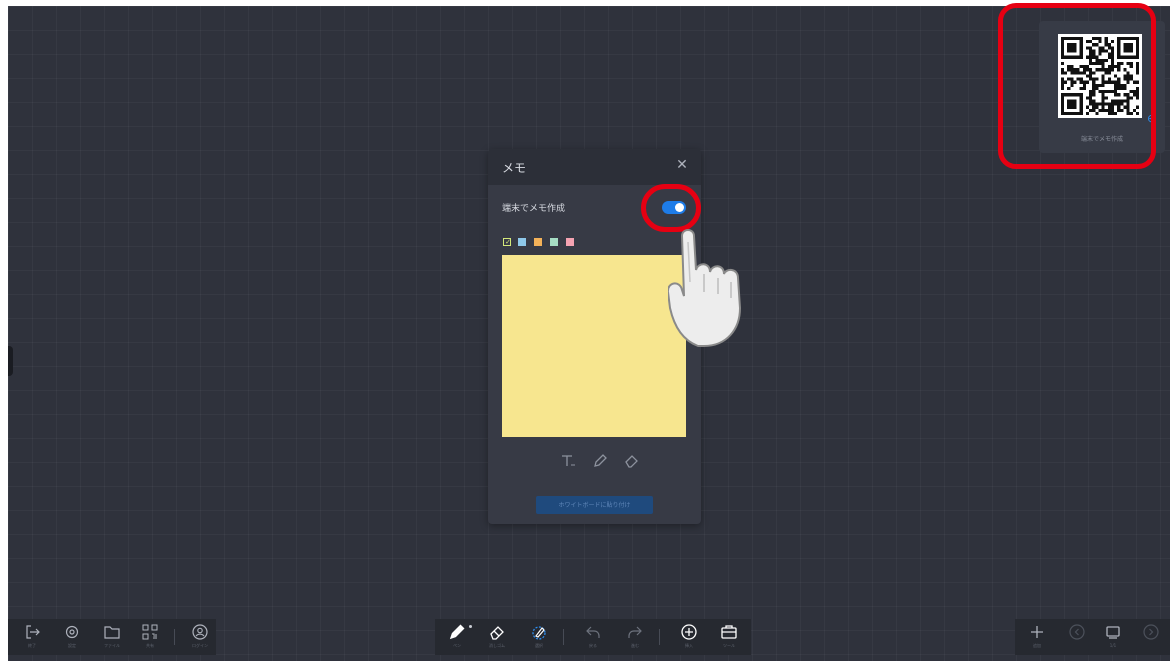 Image resolution: width=1170 pixels, height=661 pixels. I want to click on next-page-button, so click(1151, 638).